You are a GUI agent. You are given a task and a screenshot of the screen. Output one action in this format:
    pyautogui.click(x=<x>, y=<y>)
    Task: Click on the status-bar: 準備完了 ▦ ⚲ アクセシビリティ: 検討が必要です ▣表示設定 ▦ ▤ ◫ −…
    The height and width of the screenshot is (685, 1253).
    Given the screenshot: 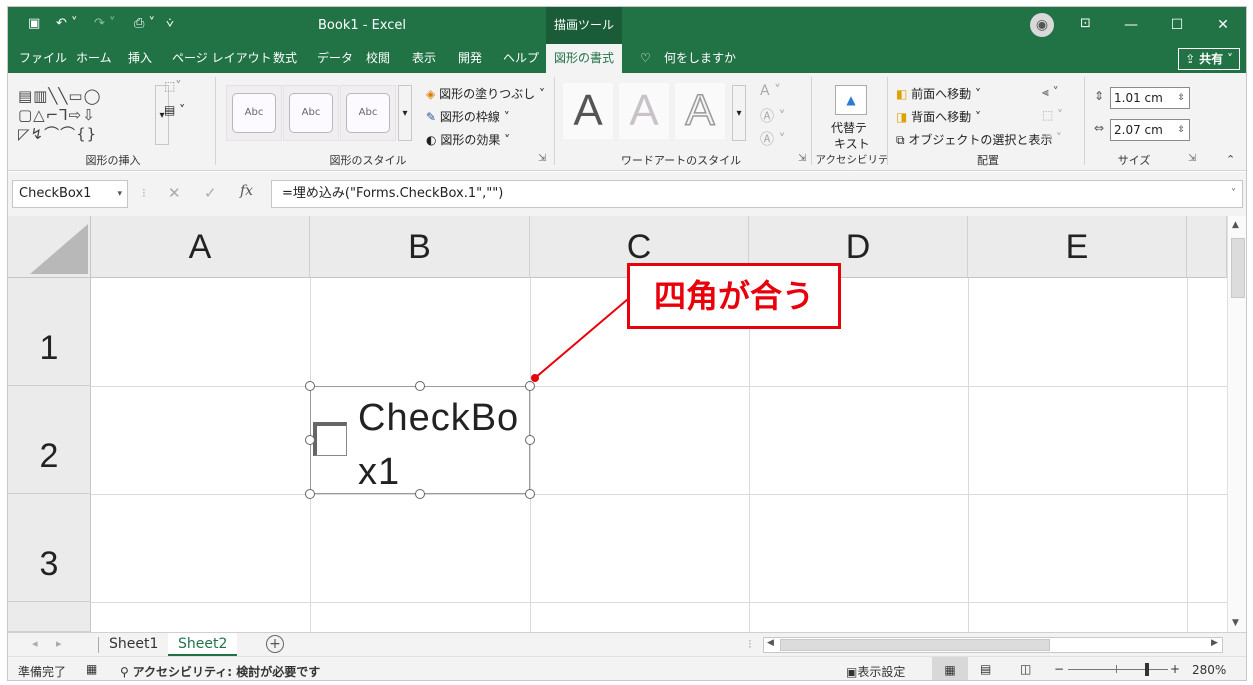 What is the action you would take?
    pyautogui.click(x=627, y=668)
    